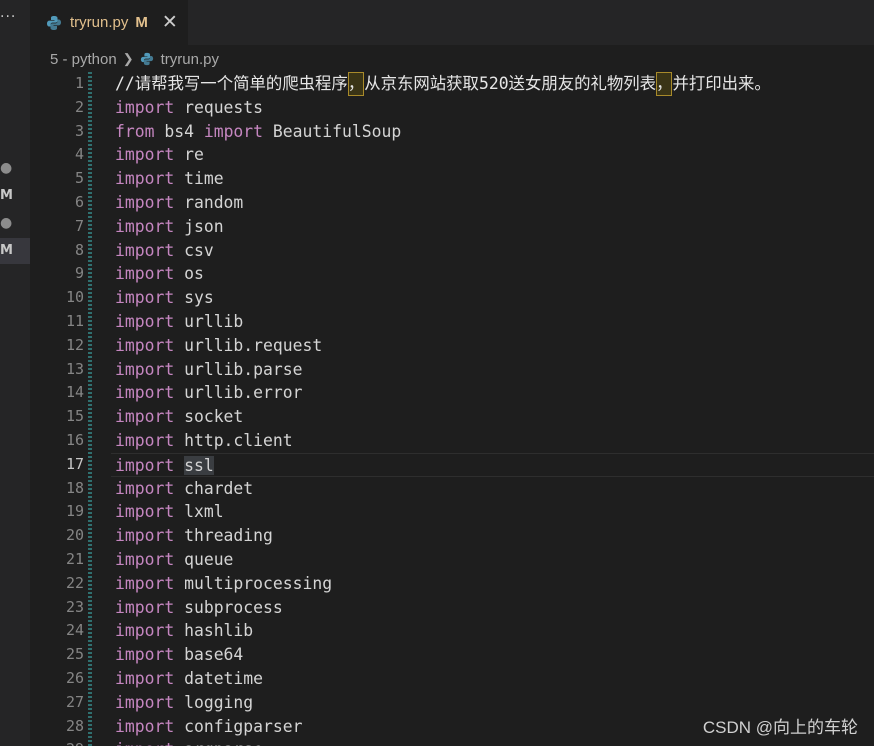 The image size is (874, 746). What do you see at coordinates (79, 201) in the screenshot?
I see `line-number: 6` at bounding box center [79, 201].